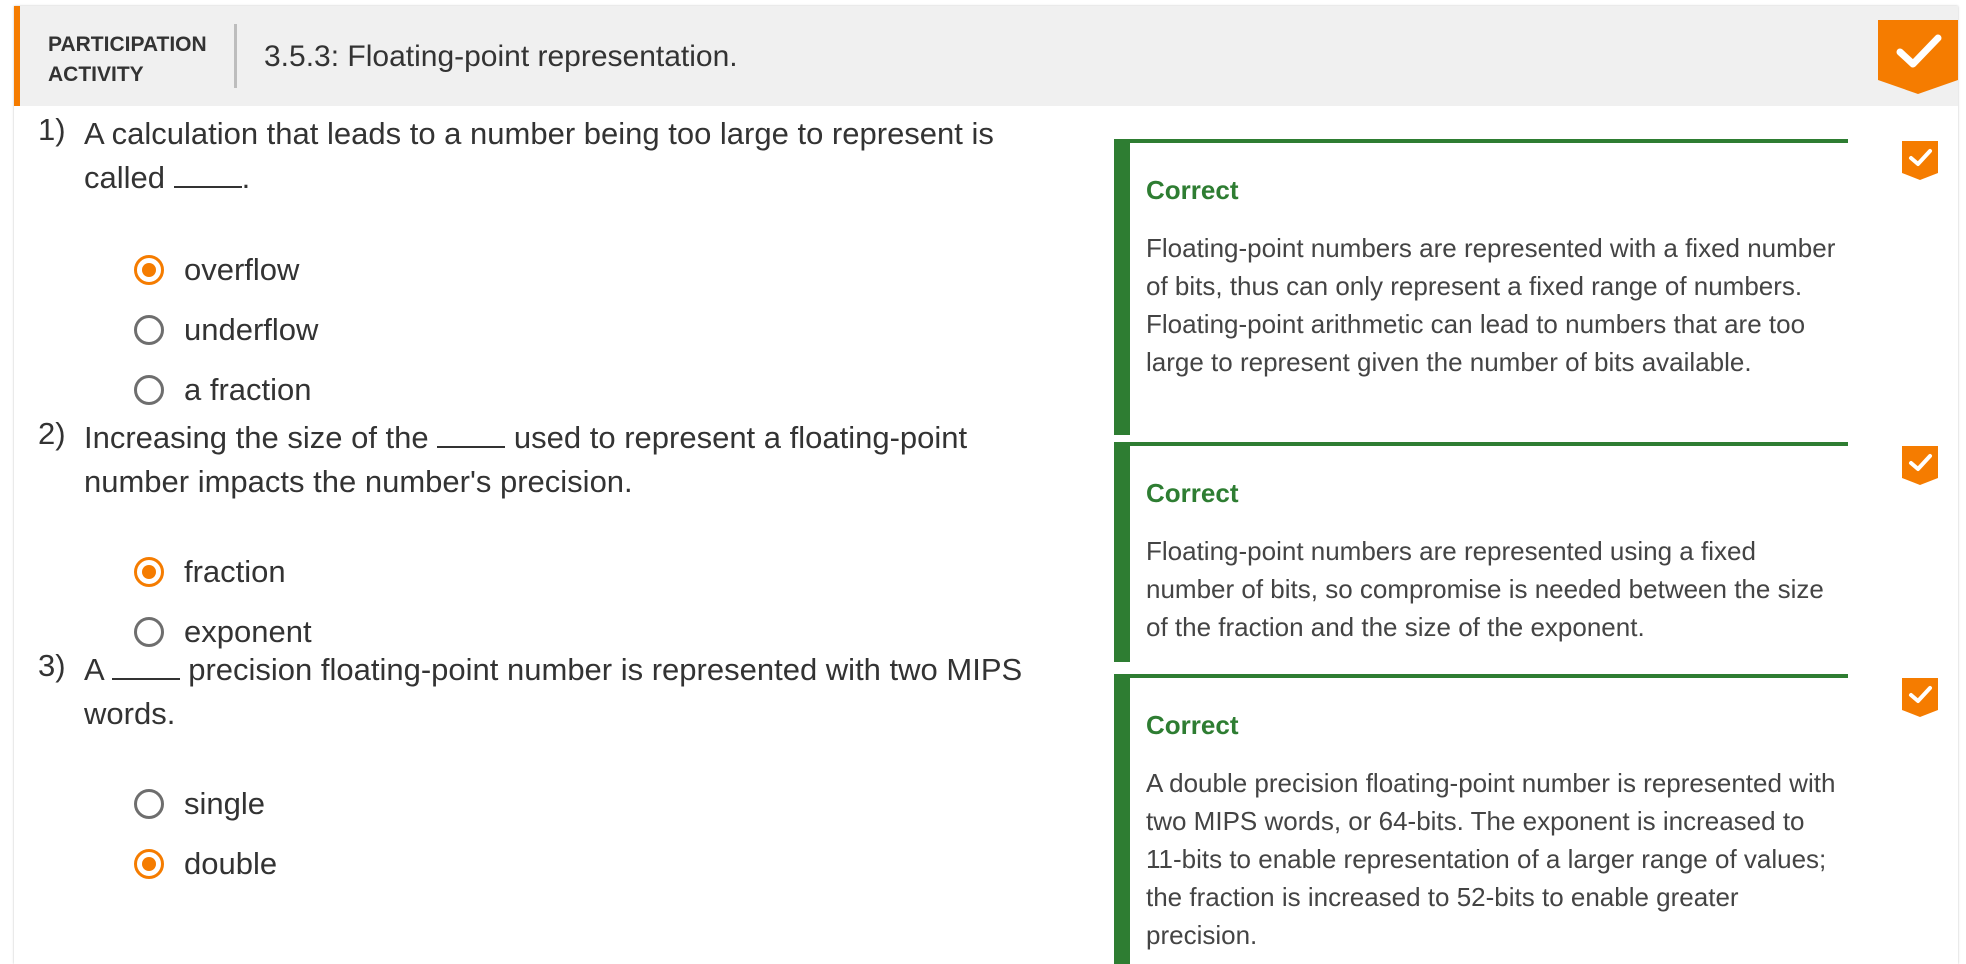  I want to click on option-exponent: exponent, so click(223, 632).